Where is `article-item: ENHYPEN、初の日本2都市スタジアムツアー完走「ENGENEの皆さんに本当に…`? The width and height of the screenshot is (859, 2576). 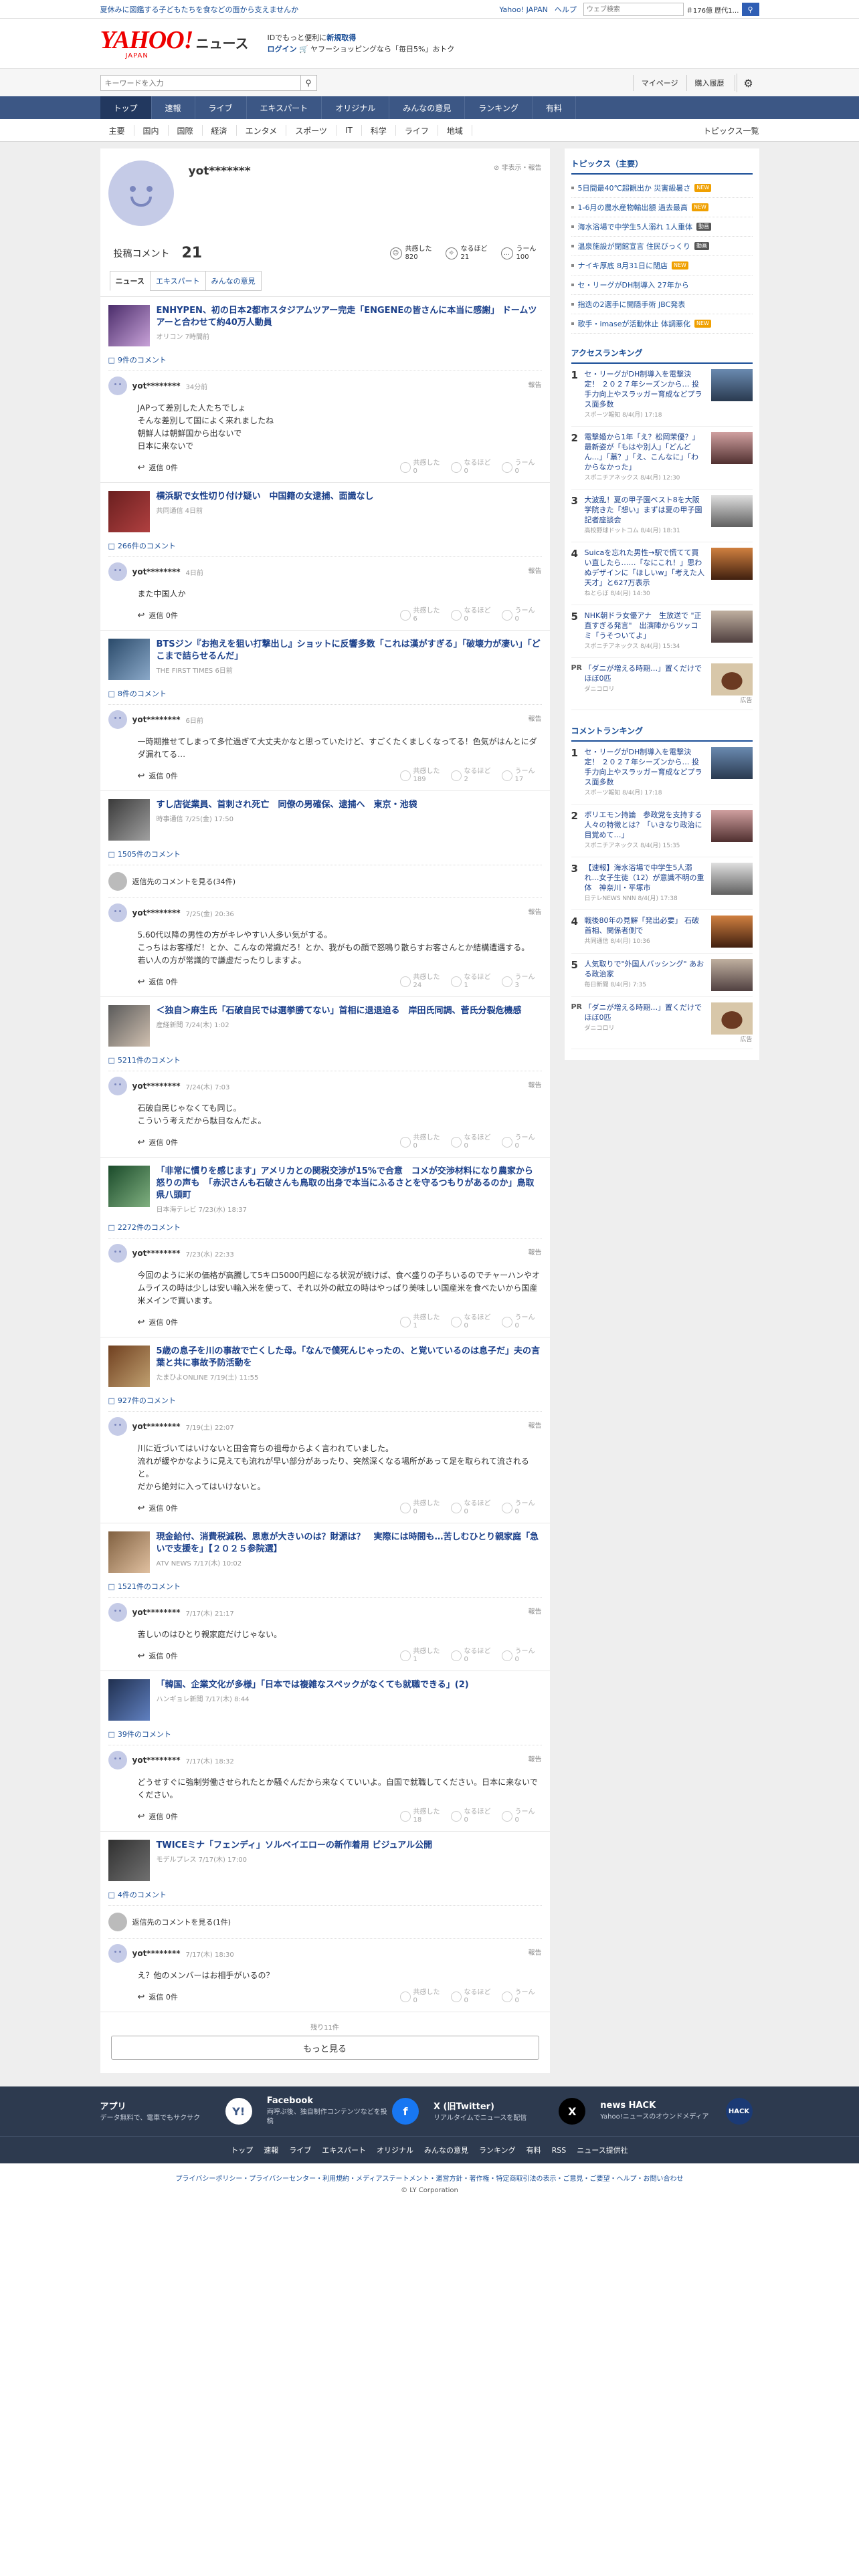 article-item: ENHYPEN、初の日本2都市スタジアムツアー完走「ENGENEの皆さんに本当に… is located at coordinates (325, 325).